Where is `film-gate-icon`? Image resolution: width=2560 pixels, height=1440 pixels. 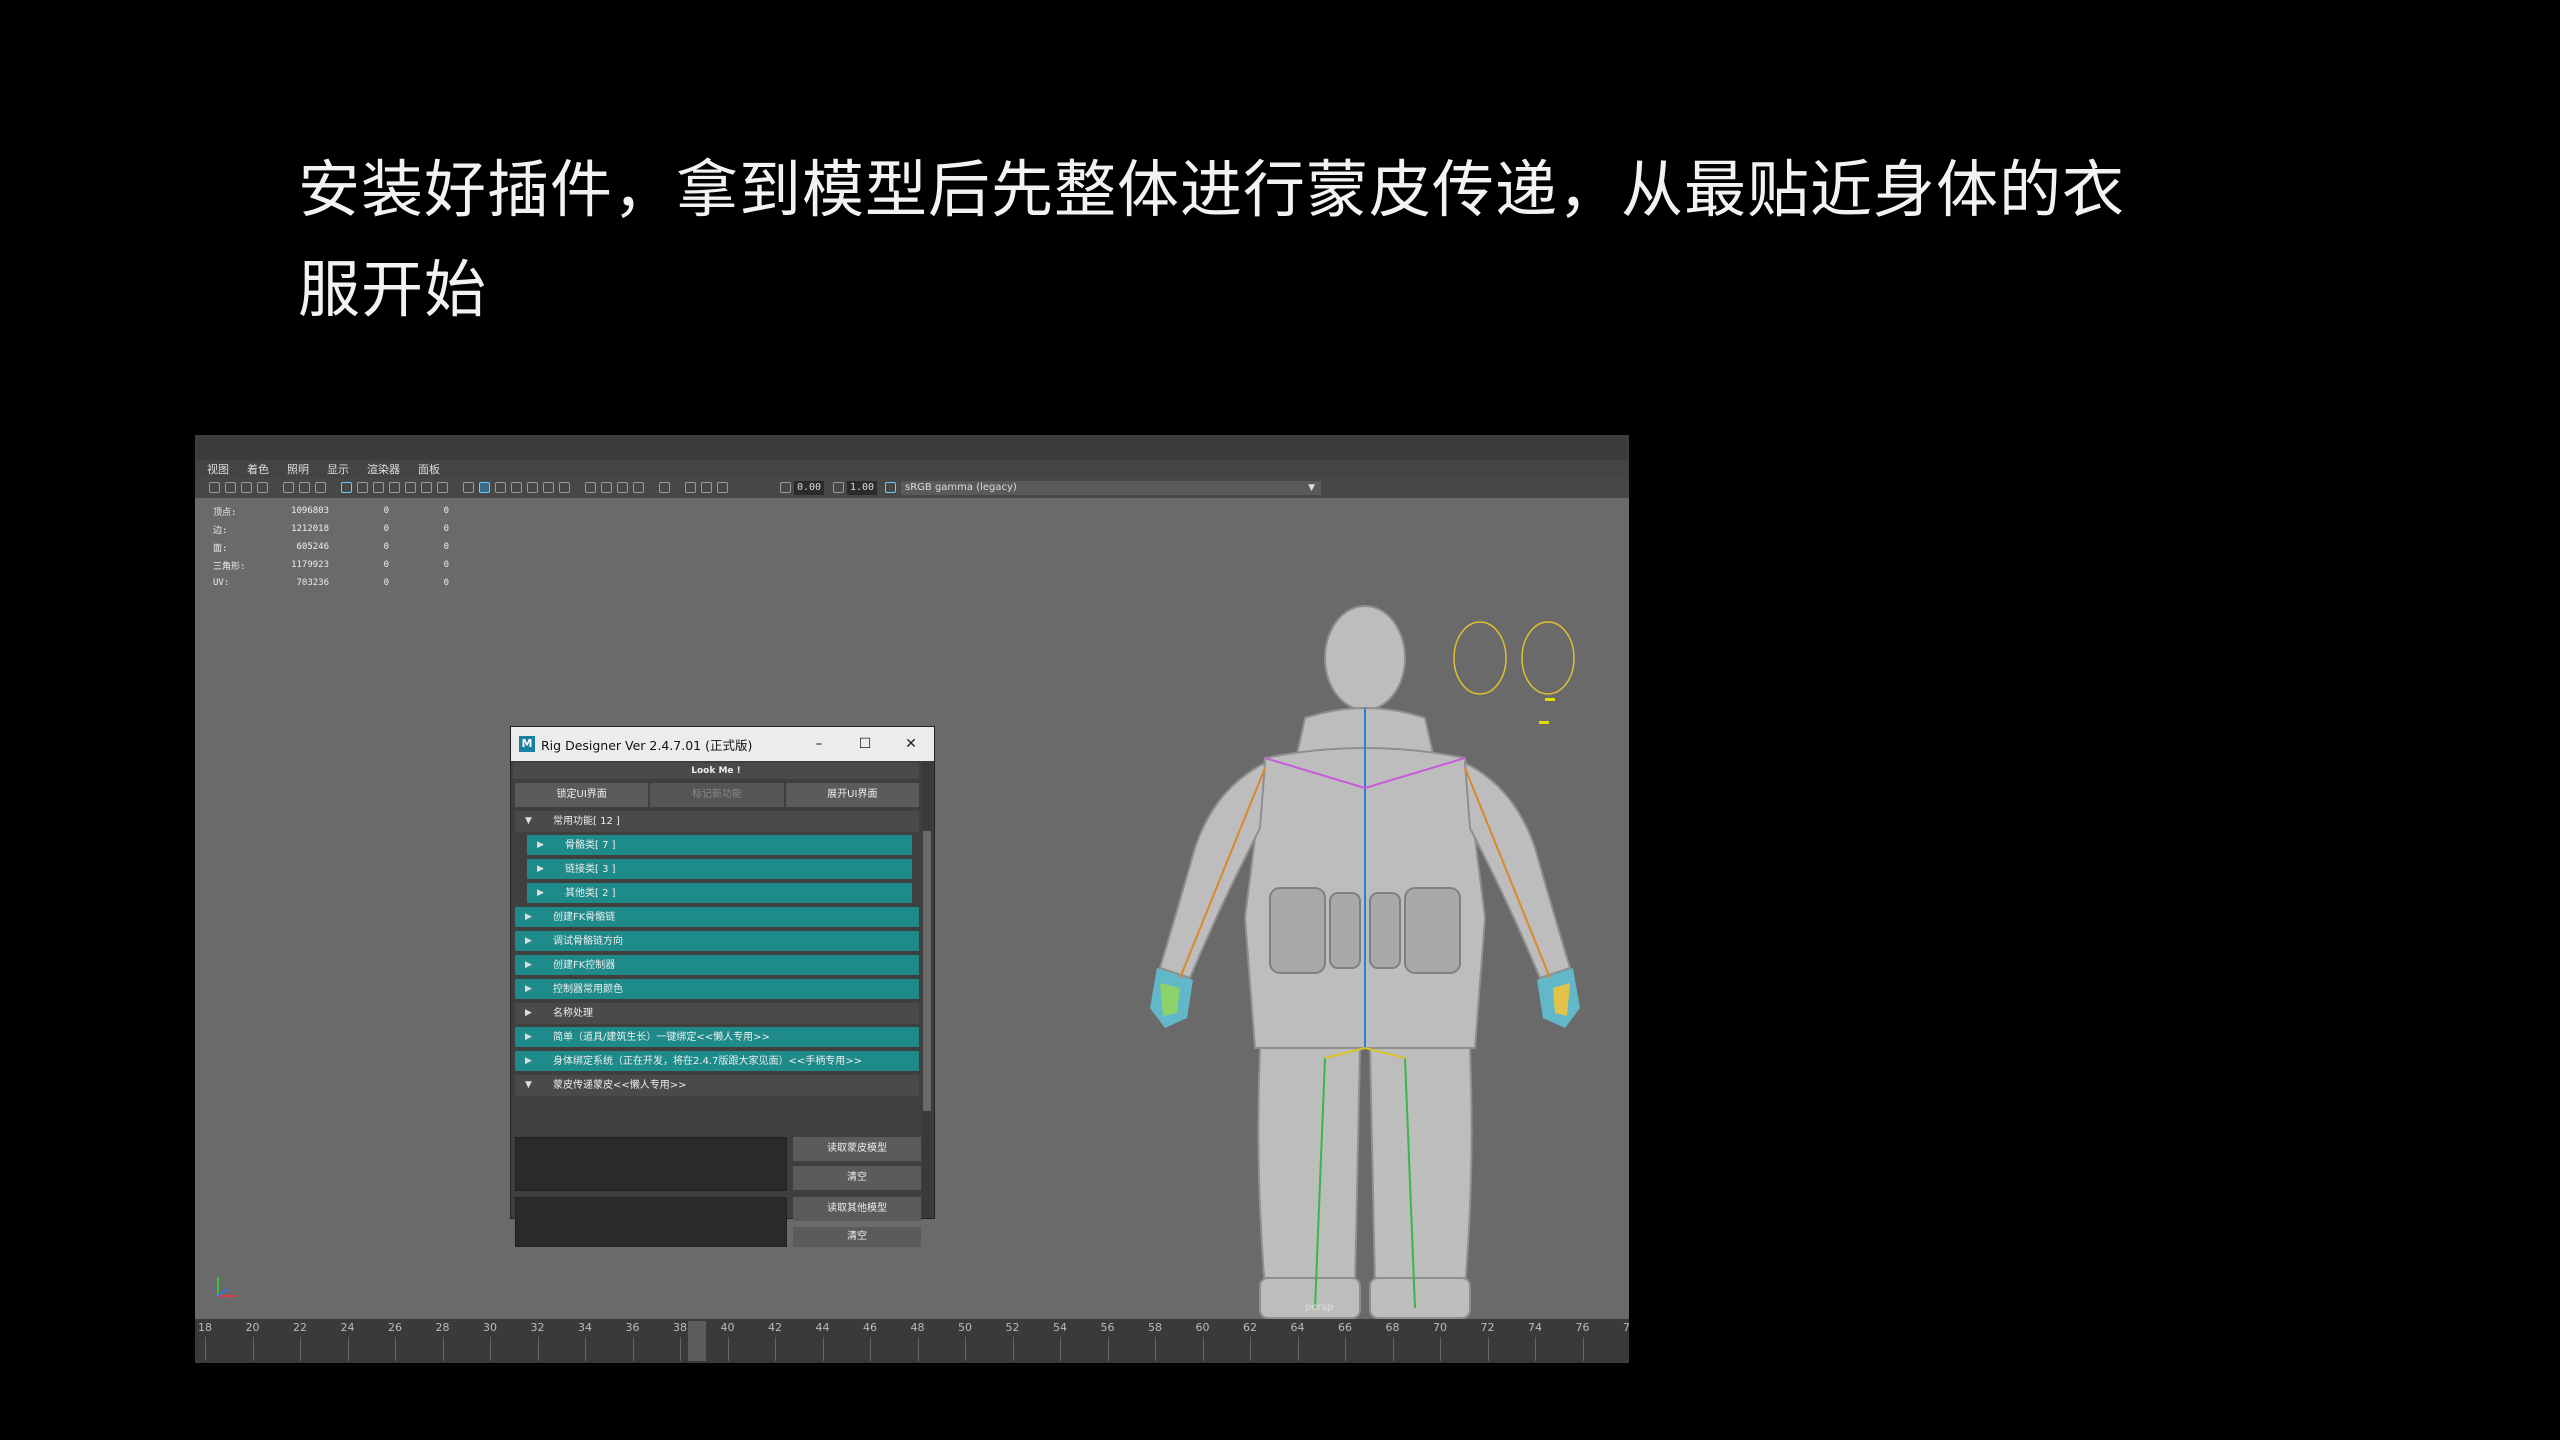 film-gate-icon is located at coordinates (362, 487).